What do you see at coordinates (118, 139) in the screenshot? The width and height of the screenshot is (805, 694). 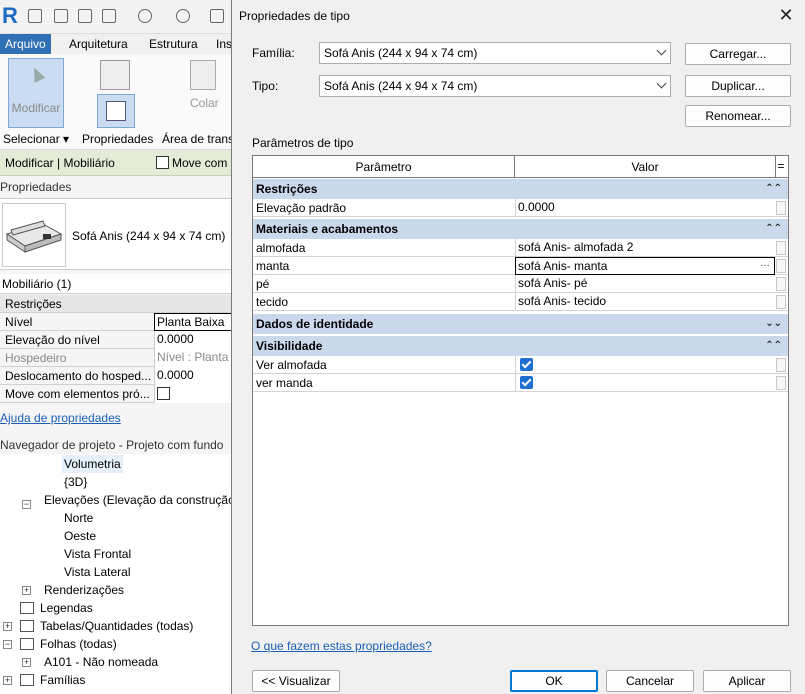 I see `propriedades-label: Propriedades` at bounding box center [118, 139].